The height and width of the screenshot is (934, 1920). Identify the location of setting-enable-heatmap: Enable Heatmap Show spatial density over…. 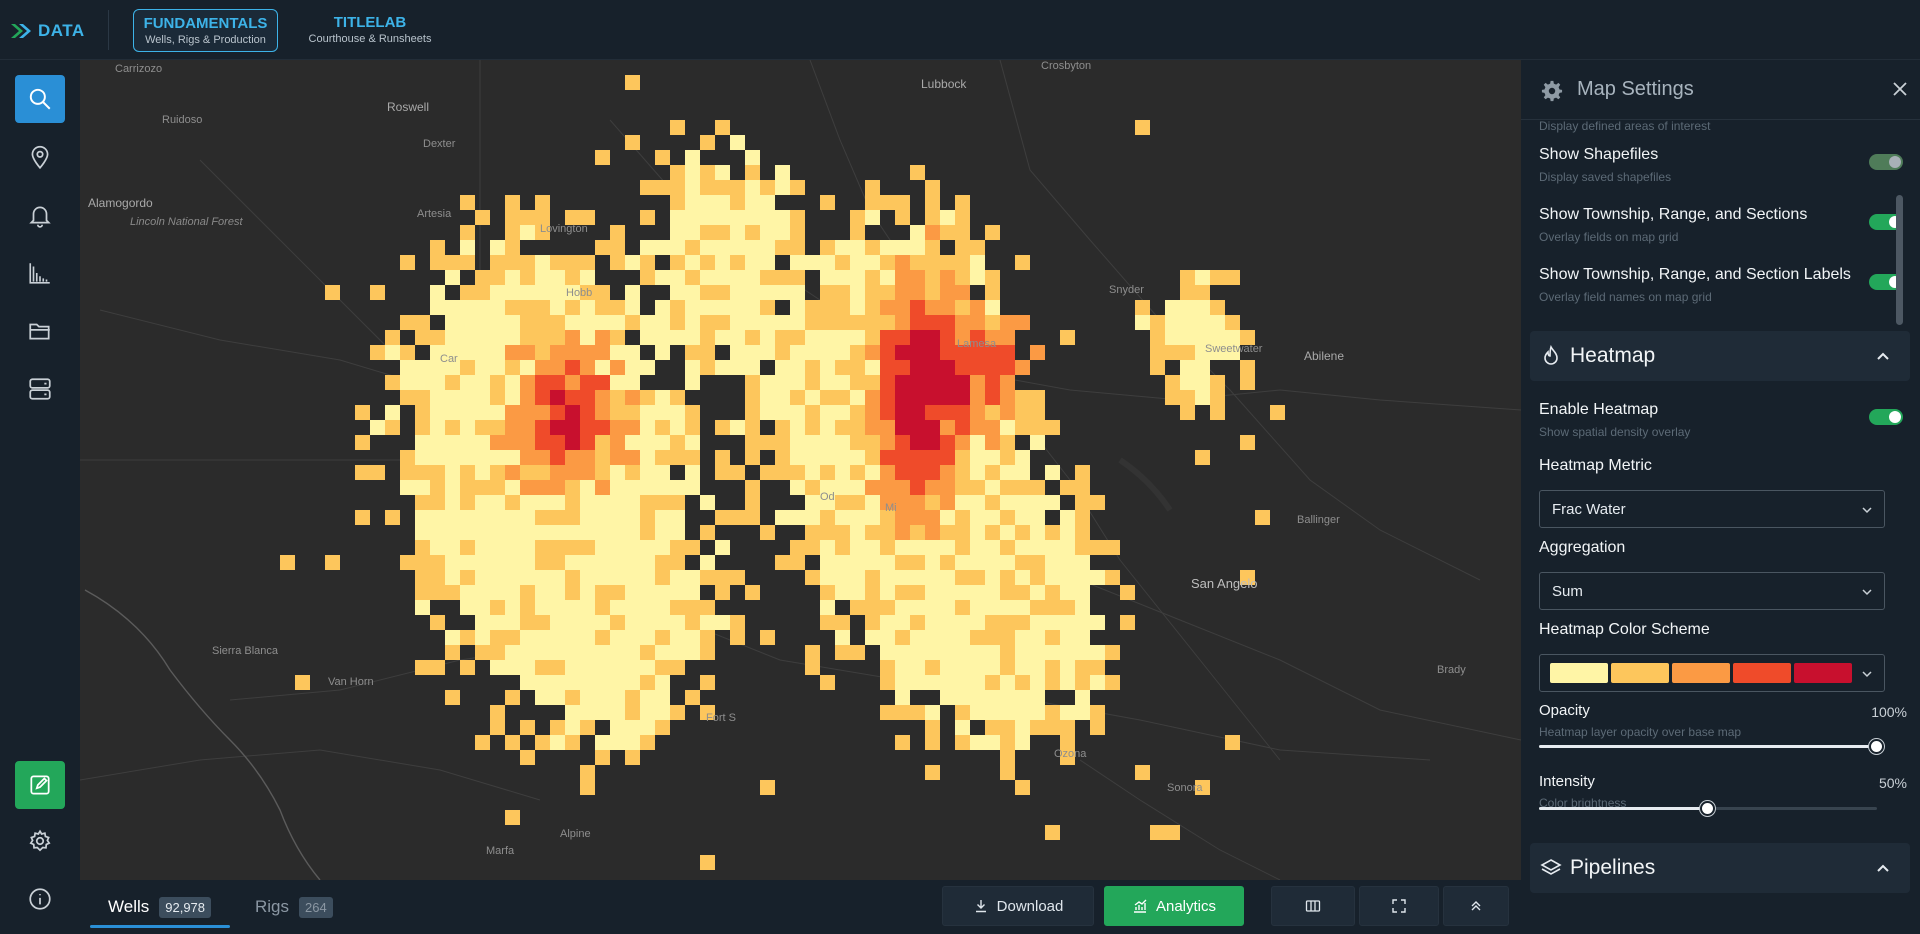
(1724, 420).